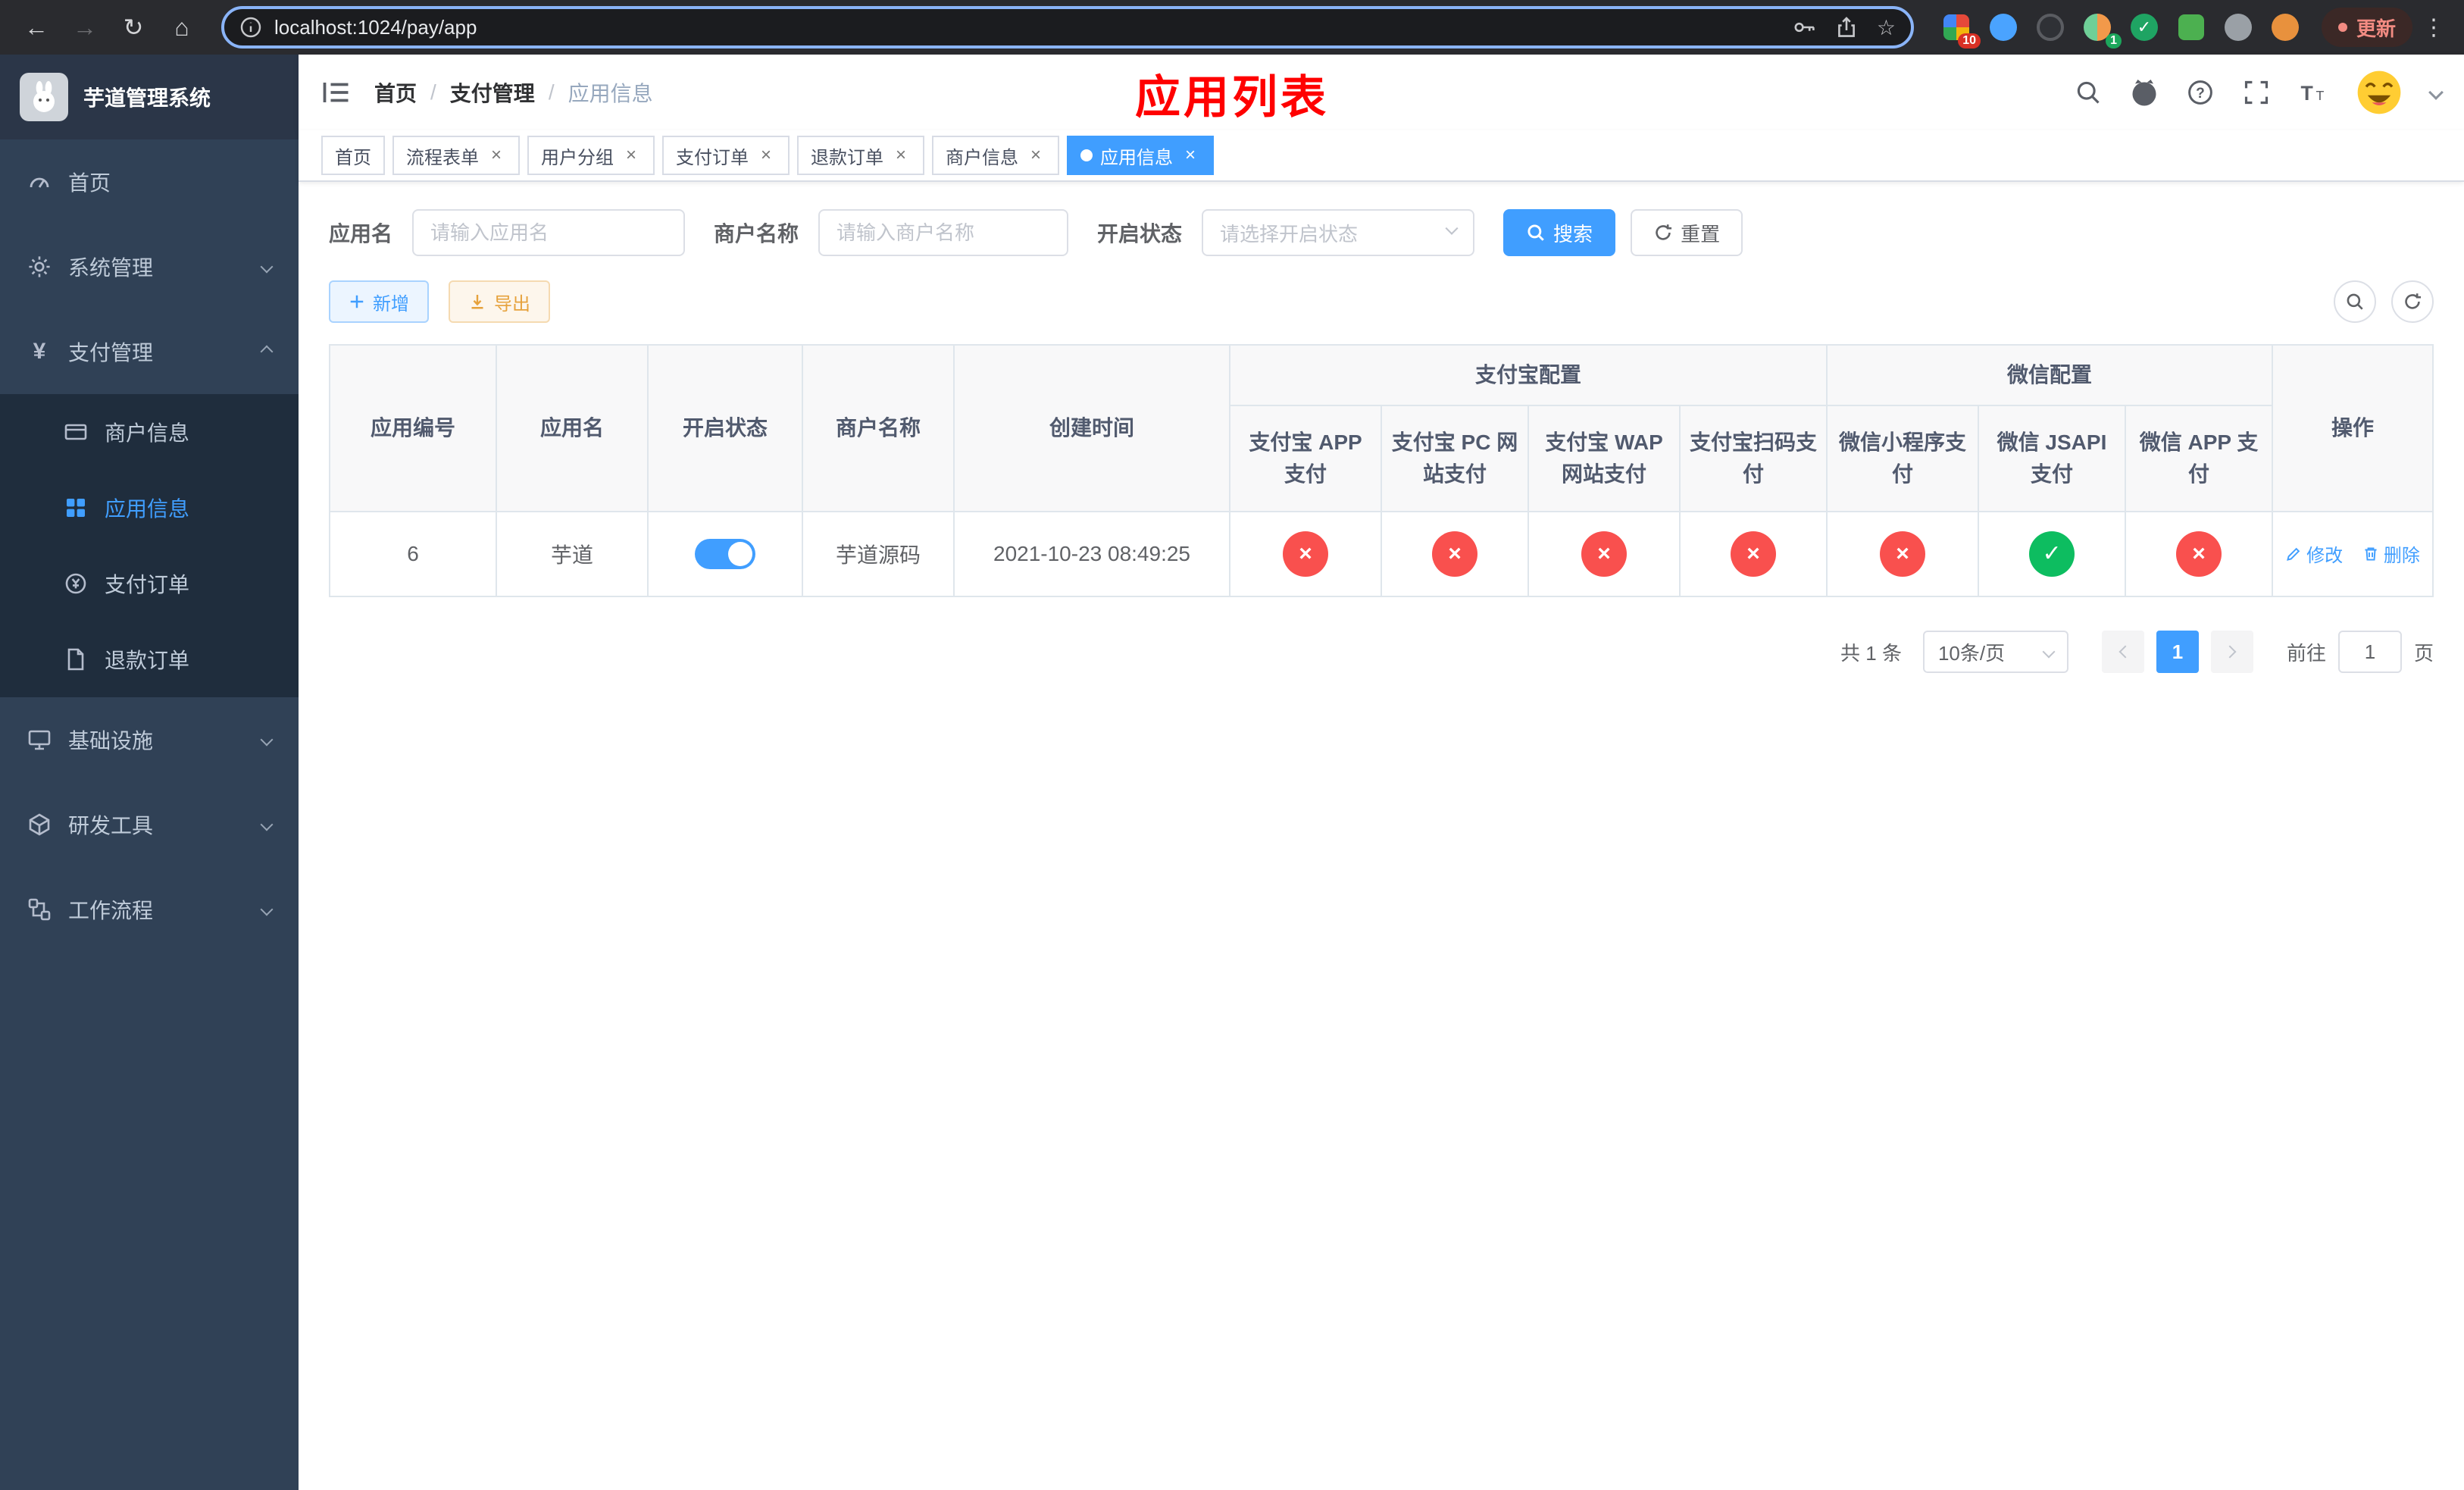 This screenshot has width=2464, height=1490. I want to click on reset-button: 重置, so click(1687, 232).